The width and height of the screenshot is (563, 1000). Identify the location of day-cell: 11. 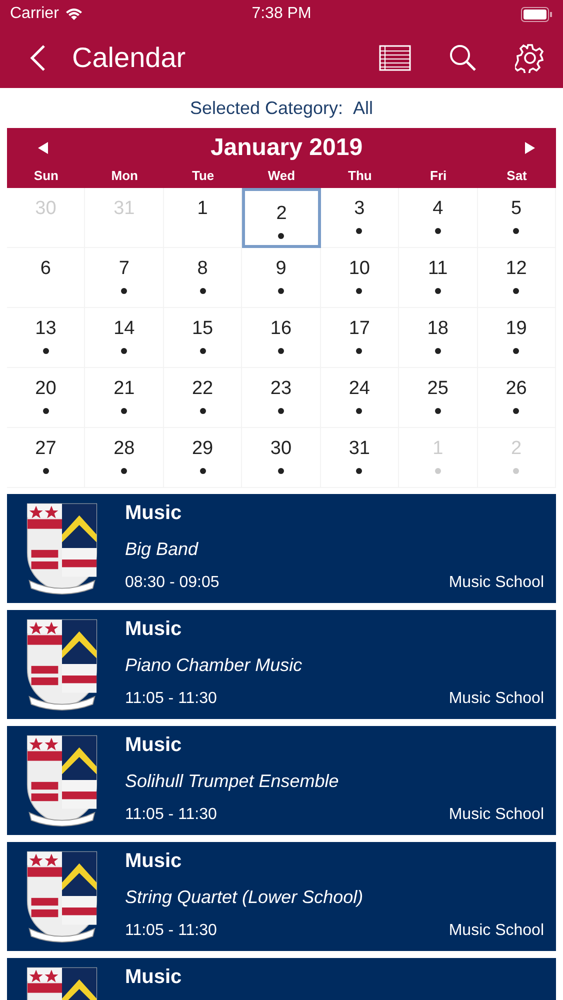
(438, 278).